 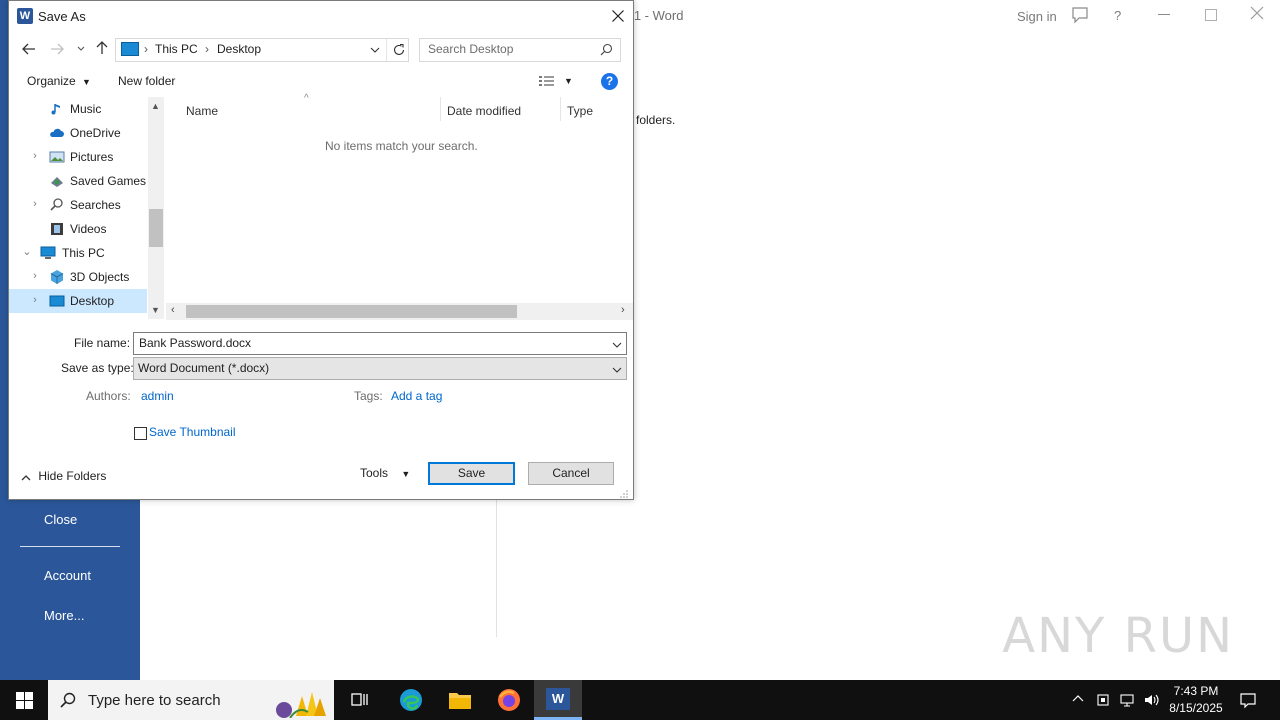 What do you see at coordinates (617, 344) in the screenshot?
I see `file-name-dropdown-icon` at bounding box center [617, 344].